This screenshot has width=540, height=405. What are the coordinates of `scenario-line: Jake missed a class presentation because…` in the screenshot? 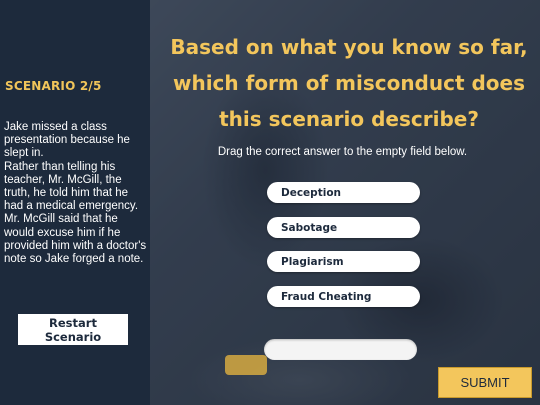 It's located at (67, 140).